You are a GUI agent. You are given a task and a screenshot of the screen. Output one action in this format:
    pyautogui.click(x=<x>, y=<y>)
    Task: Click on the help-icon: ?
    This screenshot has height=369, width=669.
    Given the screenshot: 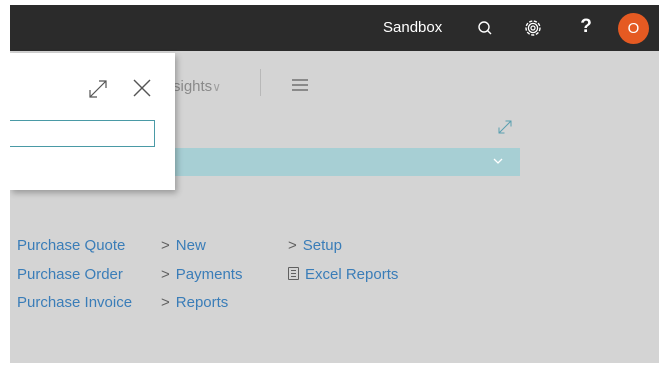 What is the action you would take?
    pyautogui.click(x=586, y=27)
    